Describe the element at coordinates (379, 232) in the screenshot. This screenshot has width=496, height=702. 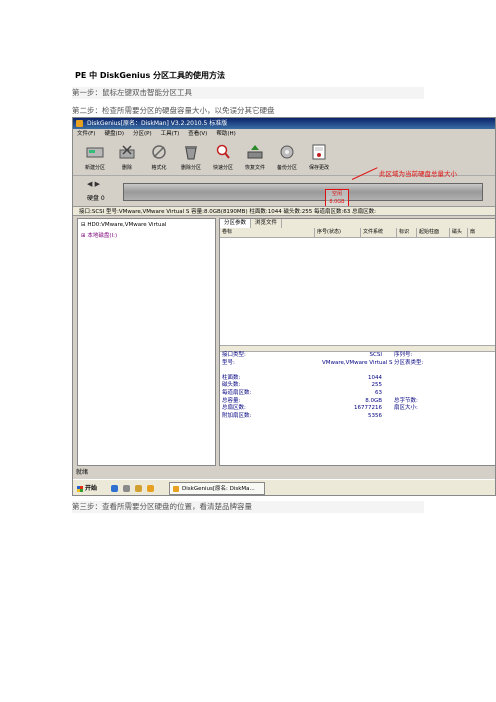
I see `column-filesystem: 文件系统` at that location.